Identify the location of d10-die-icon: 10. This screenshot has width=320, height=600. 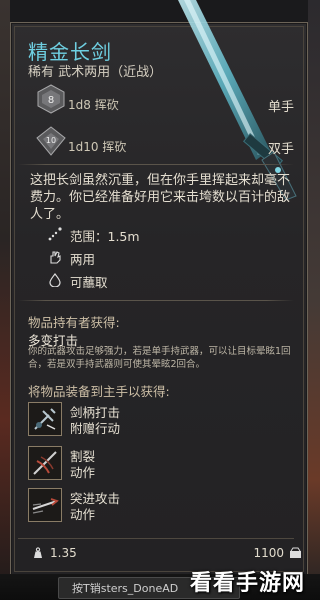
(51, 141).